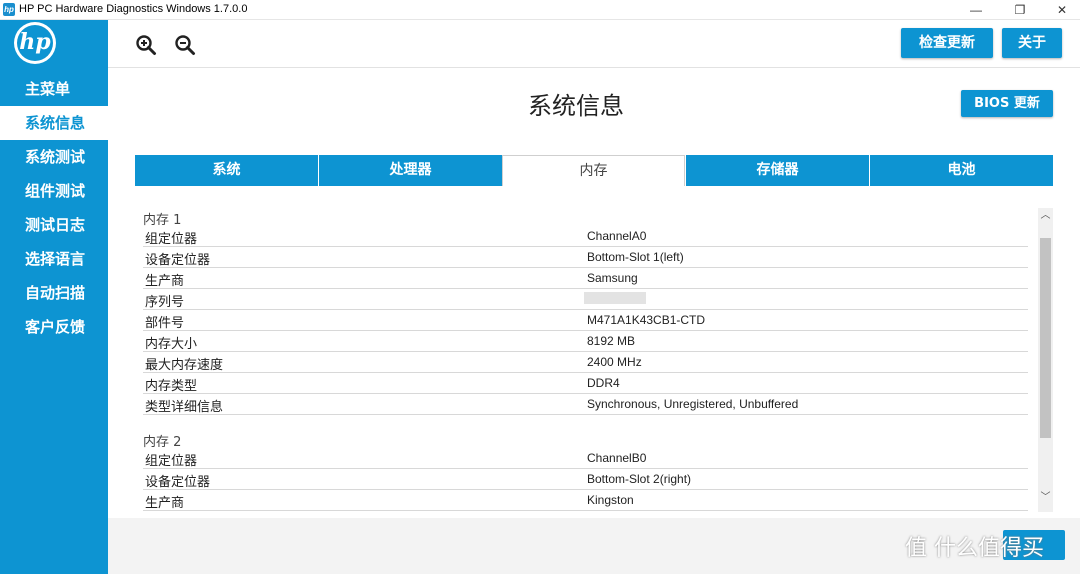 Image resolution: width=1080 pixels, height=574 pixels. Describe the element at coordinates (185, 45) in the screenshot. I see `zoom-out-icon` at that location.